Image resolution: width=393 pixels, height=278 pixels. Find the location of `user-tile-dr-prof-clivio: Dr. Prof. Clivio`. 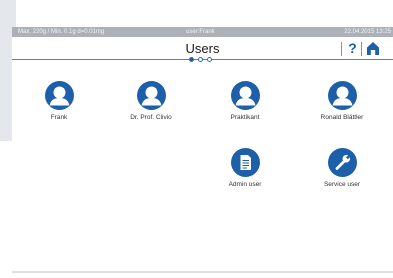

user-tile-dr-prof-clivio: Dr. Prof. Clivio is located at coordinates (151, 103).